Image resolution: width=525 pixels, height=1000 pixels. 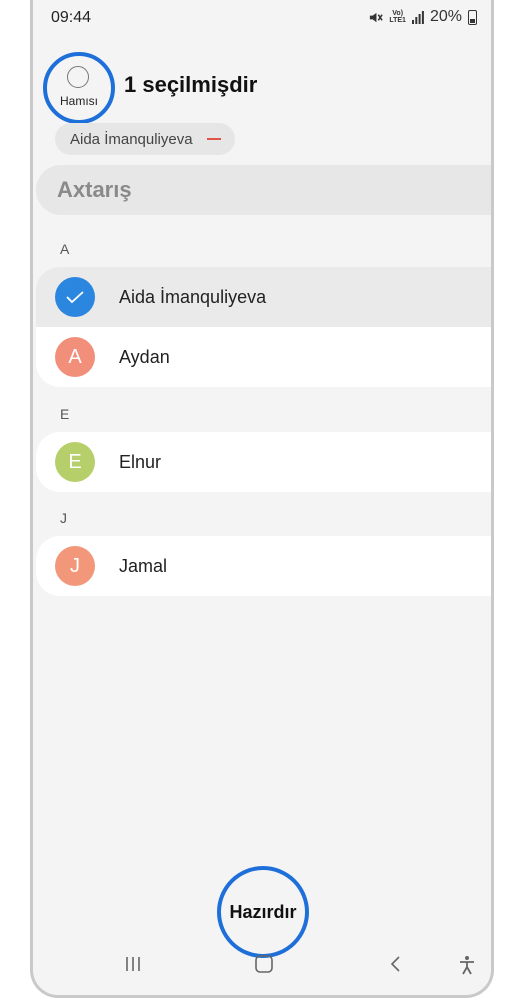 I want to click on status-time: 09:44, so click(x=71, y=17).